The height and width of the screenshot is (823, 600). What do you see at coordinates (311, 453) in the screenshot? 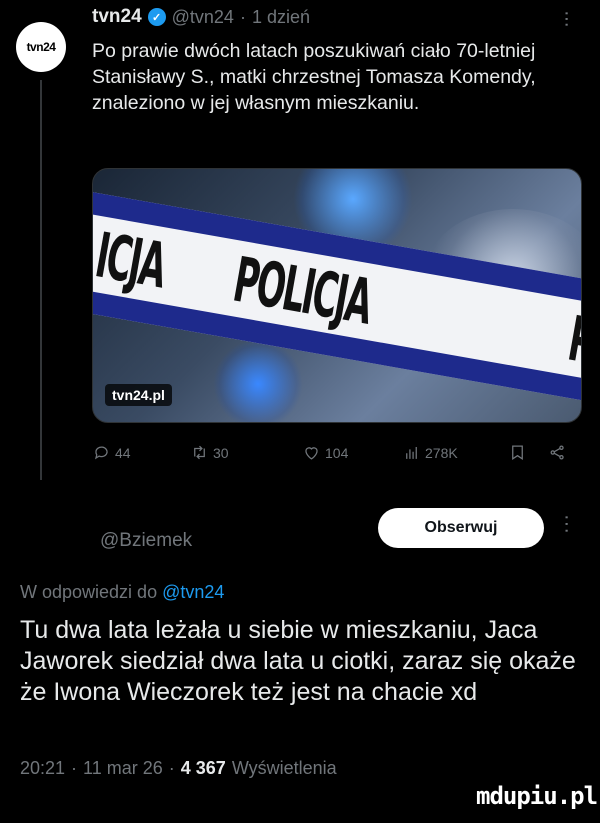
I see `heart-icon` at bounding box center [311, 453].